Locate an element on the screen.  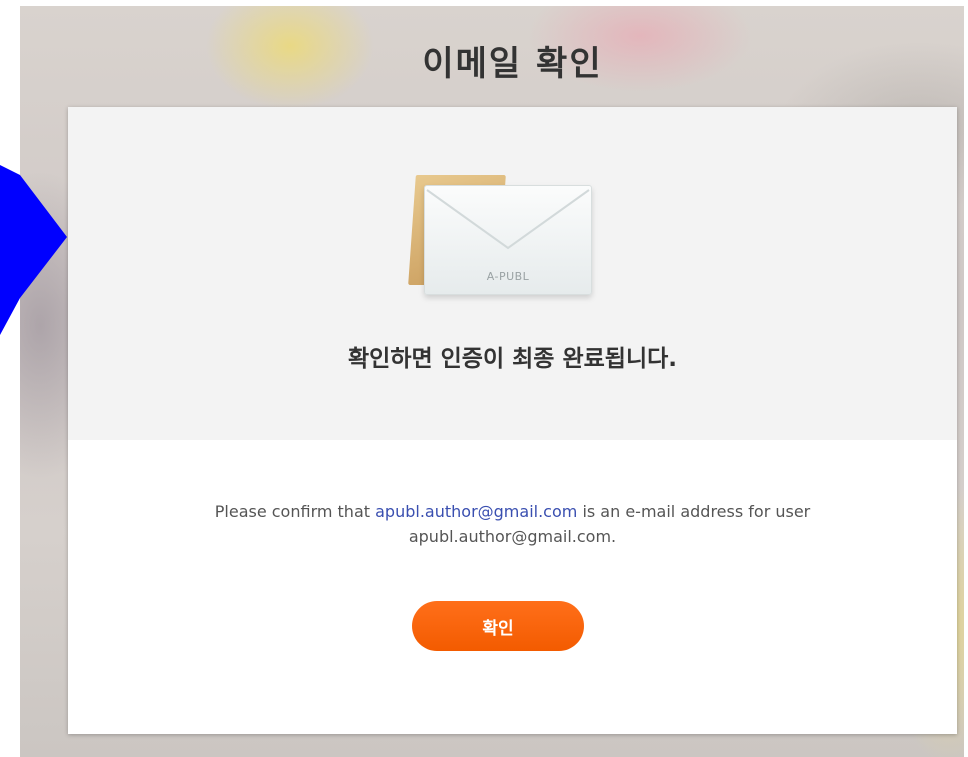
completion-headline: 확인하면 인증이 최종 완료됩니다. is located at coordinates (512, 359).